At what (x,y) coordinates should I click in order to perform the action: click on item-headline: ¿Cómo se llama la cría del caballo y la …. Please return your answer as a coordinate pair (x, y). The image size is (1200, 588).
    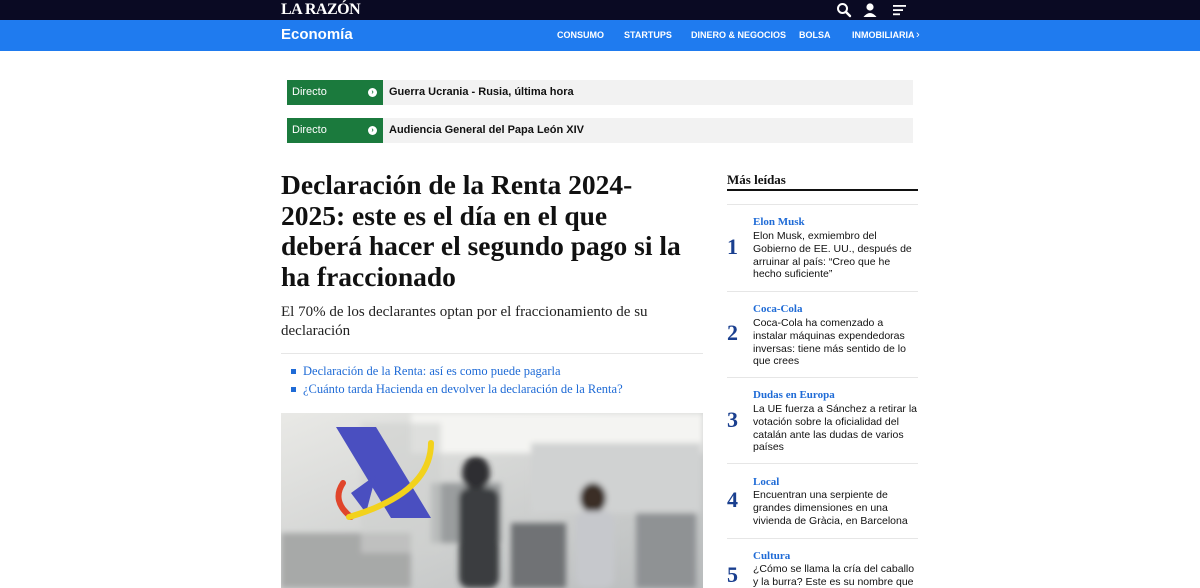
    Looking at the image, I should click on (836, 575).